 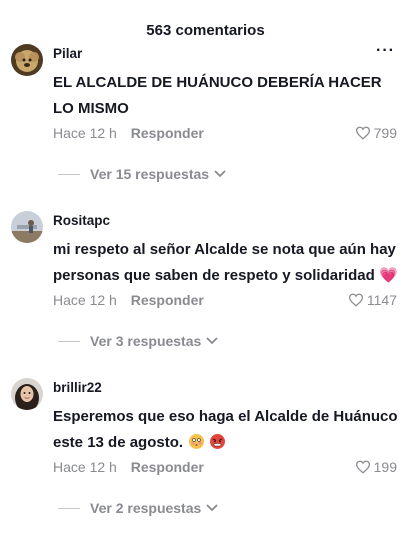 I want to click on view-replies-label: Ver 2 respuestas, so click(x=146, y=508).